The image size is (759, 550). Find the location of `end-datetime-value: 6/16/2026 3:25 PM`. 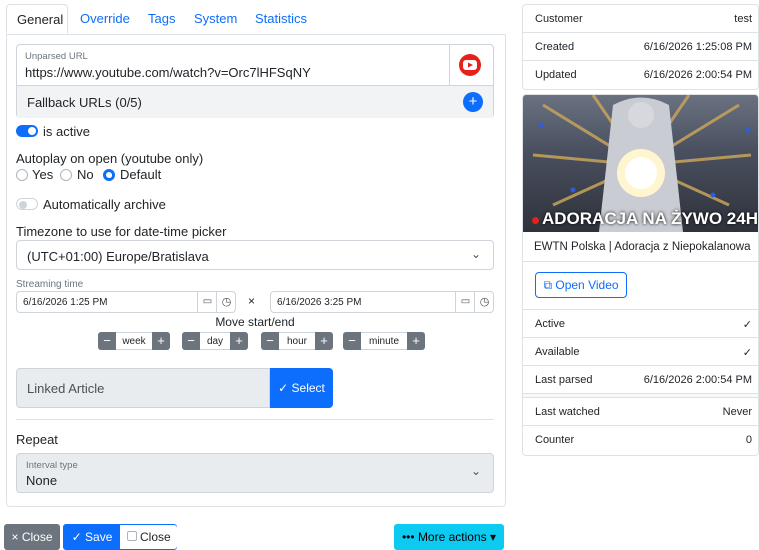

end-datetime-value: 6/16/2026 3:25 PM is located at coordinates (319, 302).